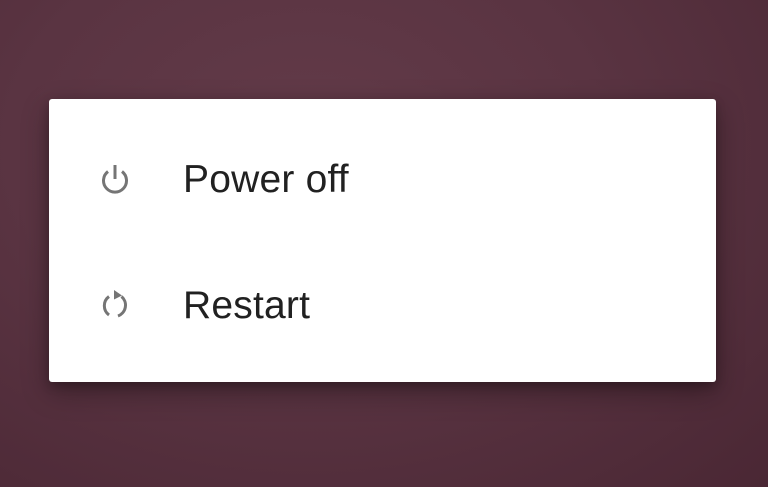  What do you see at coordinates (247, 305) in the screenshot?
I see `restart-label: Restart` at bounding box center [247, 305].